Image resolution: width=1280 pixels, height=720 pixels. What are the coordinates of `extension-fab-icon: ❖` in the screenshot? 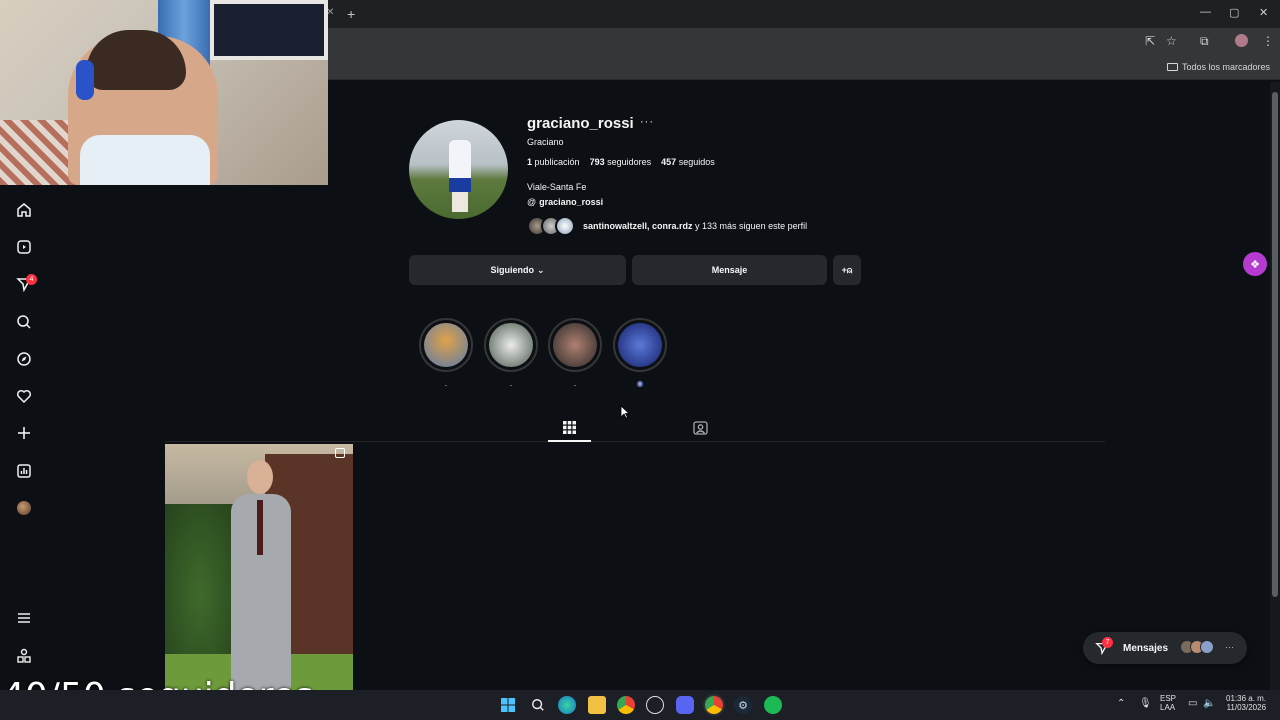 It's located at (1255, 264).